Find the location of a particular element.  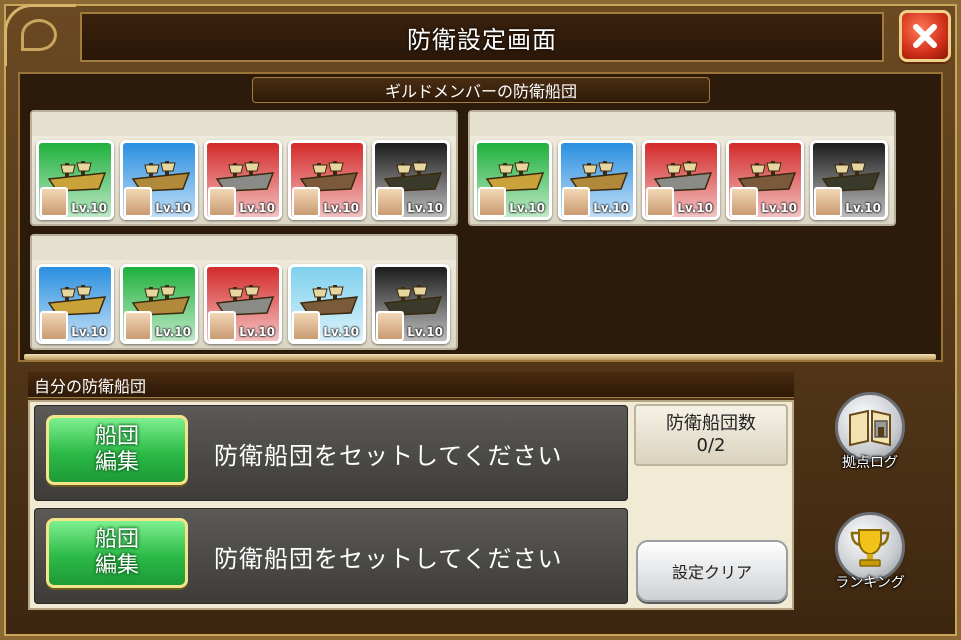

close-icon is located at coordinates (925, 36).